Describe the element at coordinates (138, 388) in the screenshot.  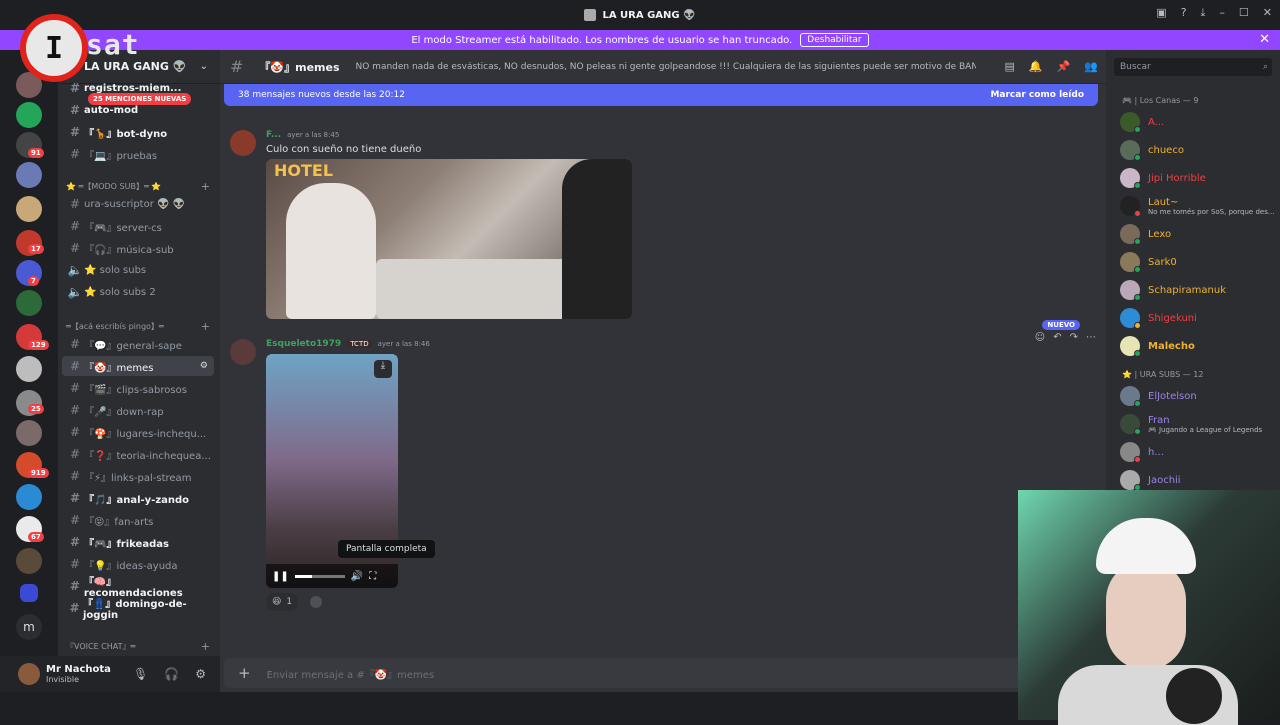
I see `channel-clips-sabrosos: # 『🎬』clips-sabrosos` at that location.